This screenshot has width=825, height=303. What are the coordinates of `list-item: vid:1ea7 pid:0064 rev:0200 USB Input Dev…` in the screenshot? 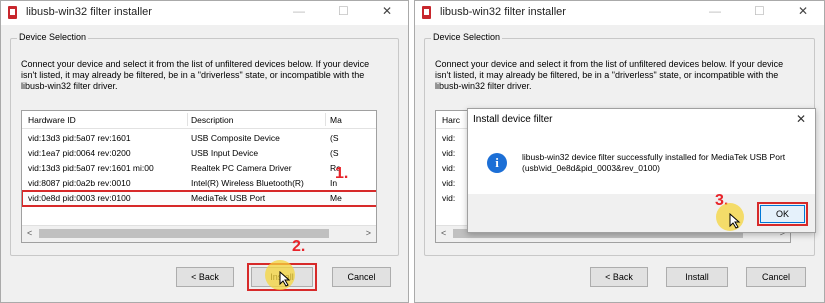 It's located at (199, 153).